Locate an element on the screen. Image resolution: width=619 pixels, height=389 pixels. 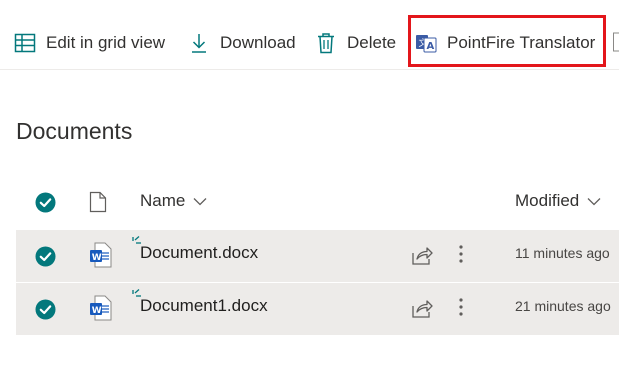
download-icon is located at coordinates (199, 43).